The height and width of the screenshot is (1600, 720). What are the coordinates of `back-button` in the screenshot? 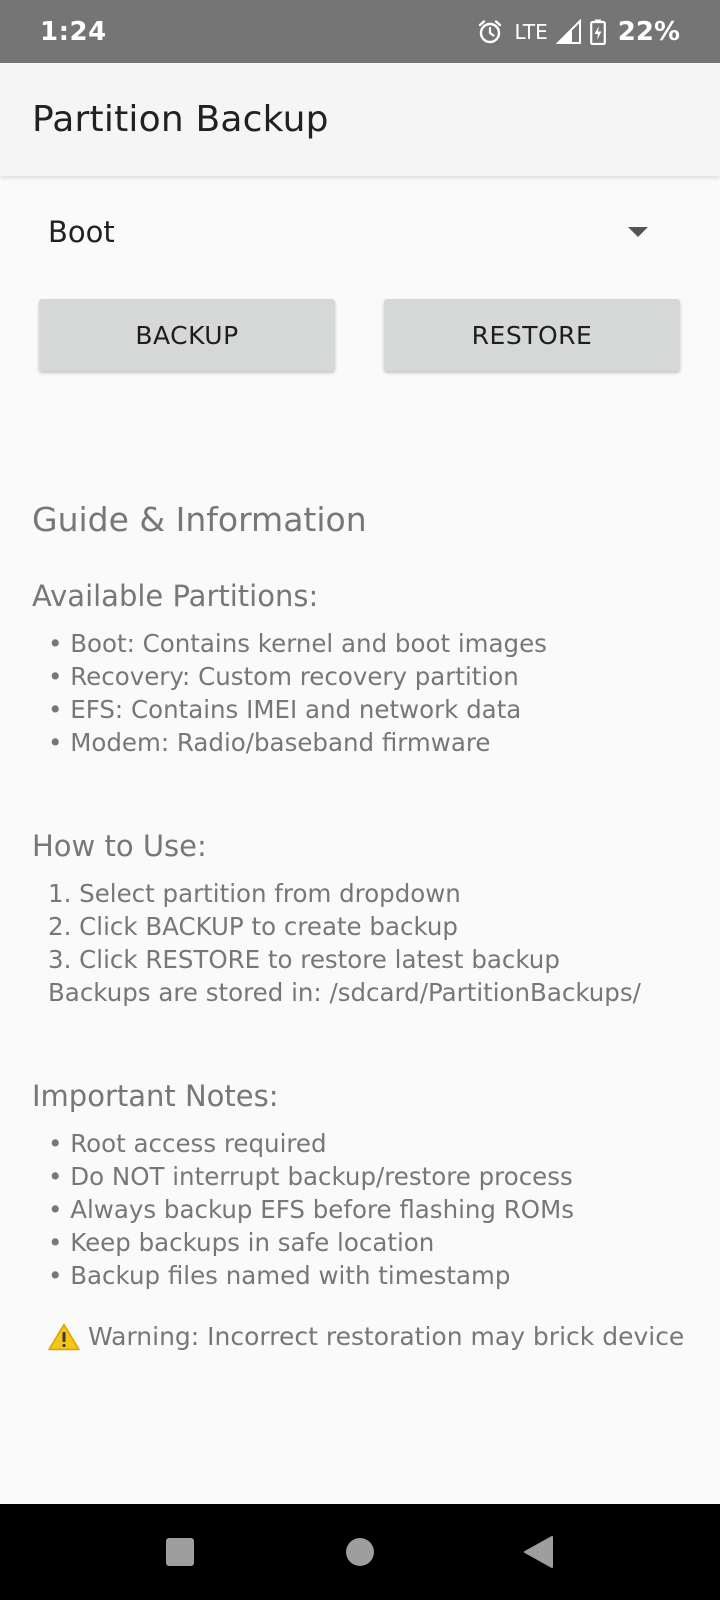 It's located at (538, 1552).